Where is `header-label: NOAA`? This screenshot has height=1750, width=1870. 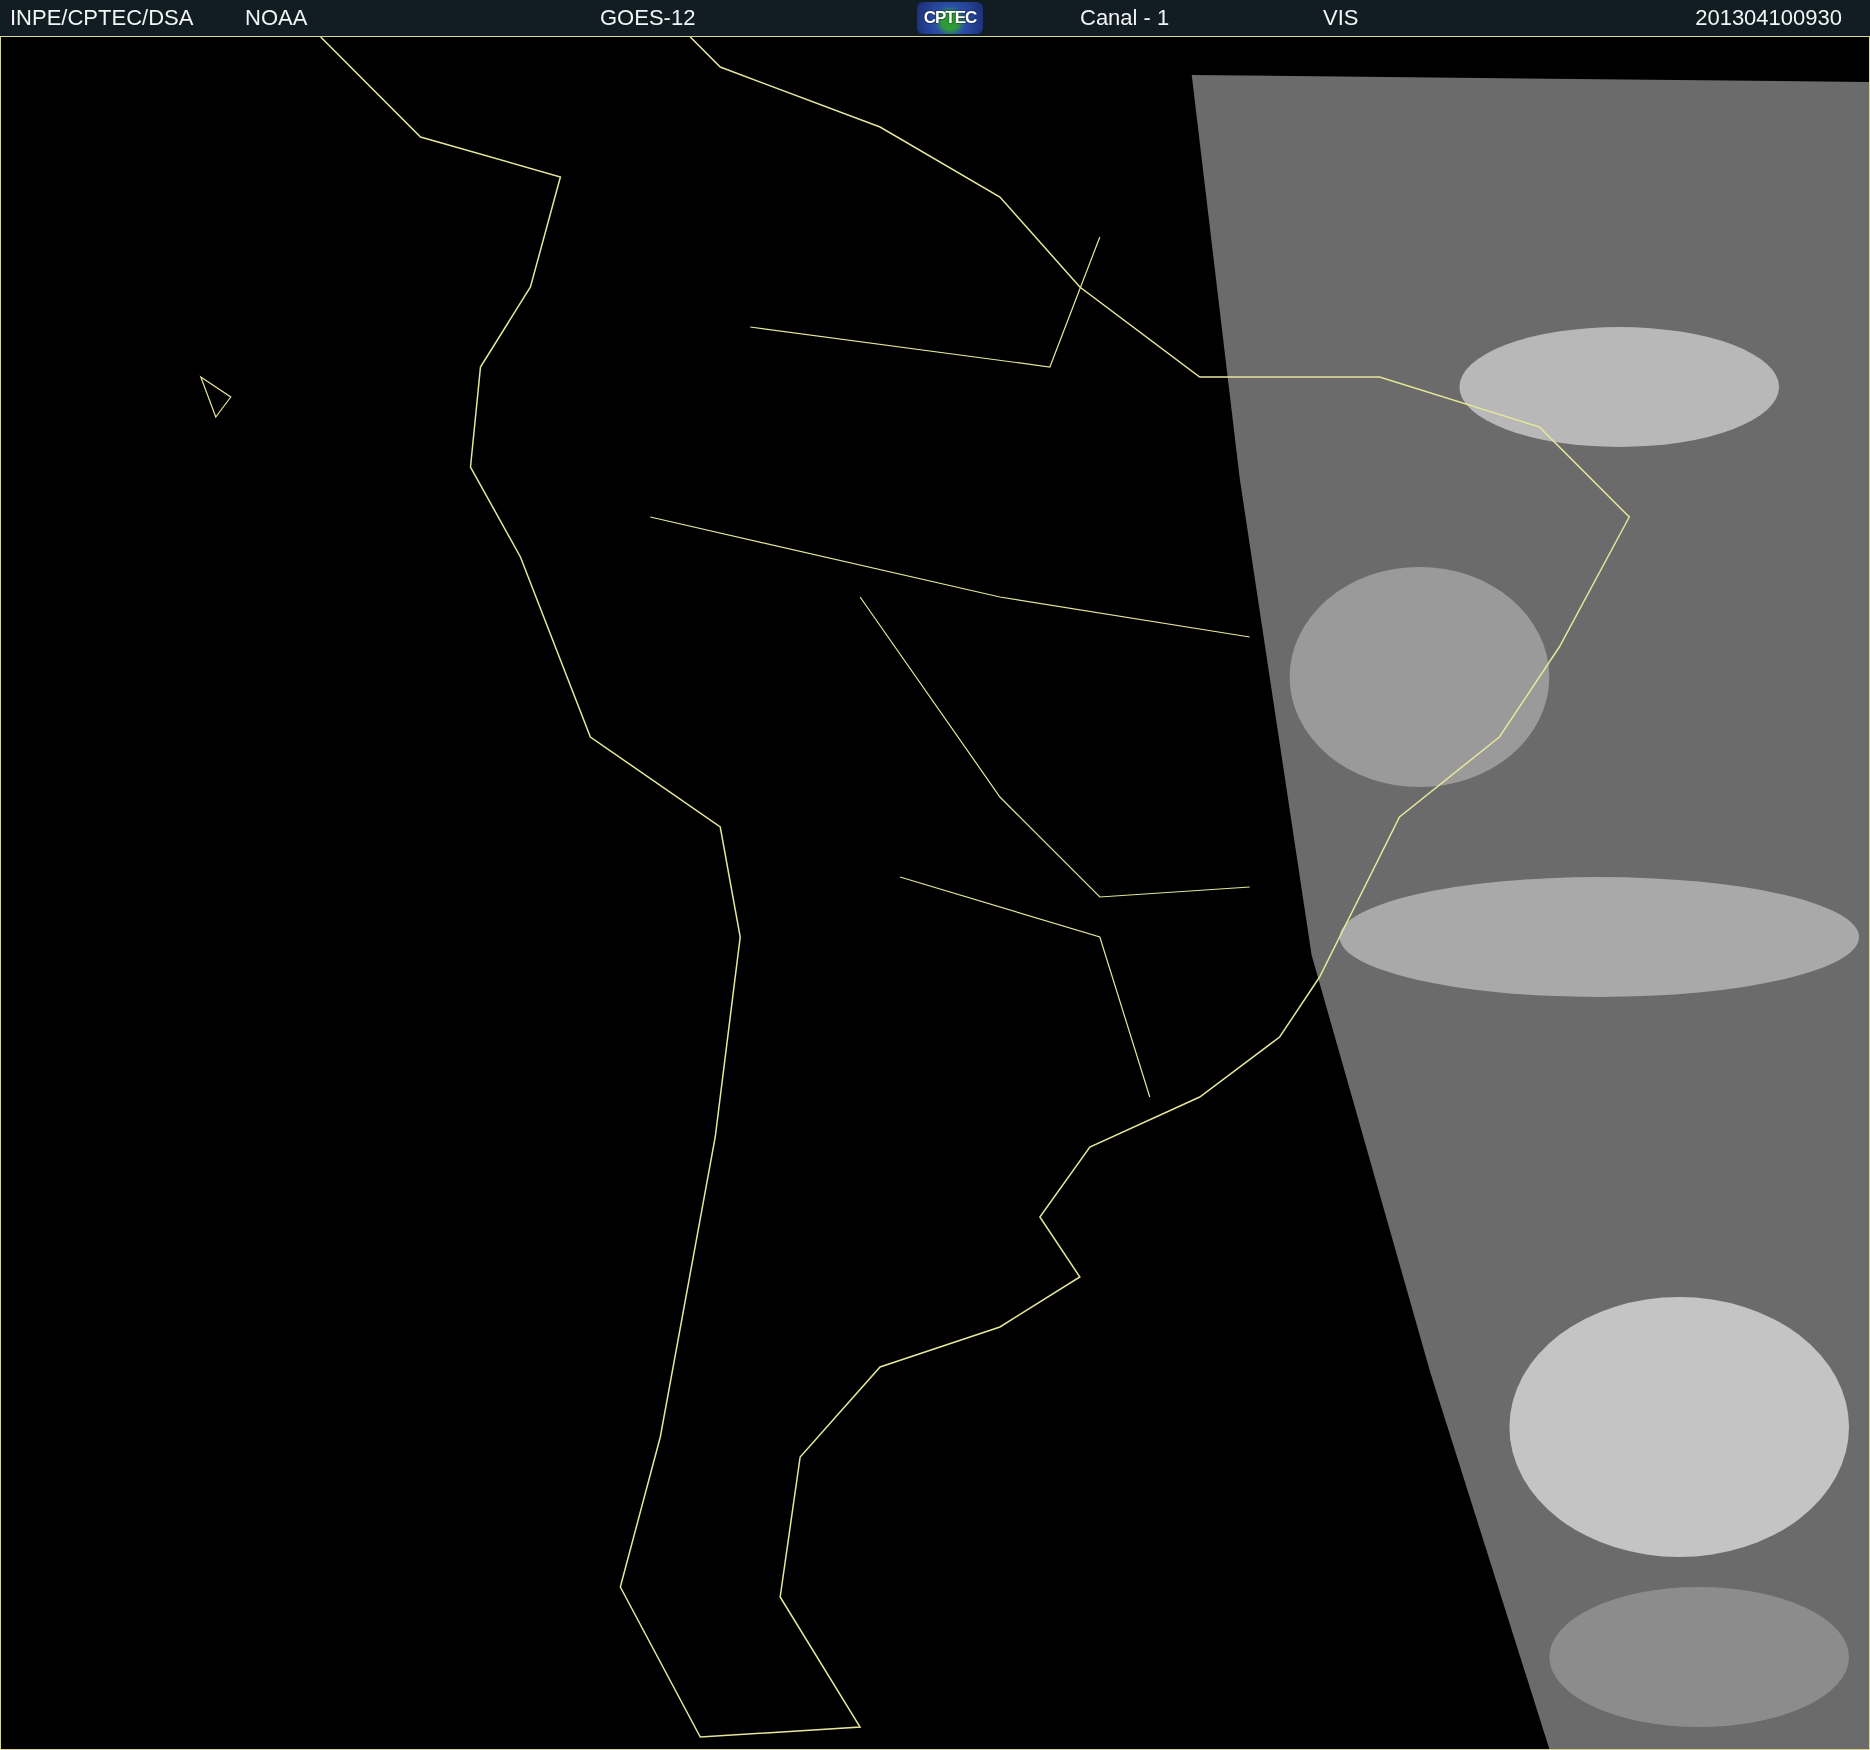 header-label: NOAA is located at coordinates (277, 18).